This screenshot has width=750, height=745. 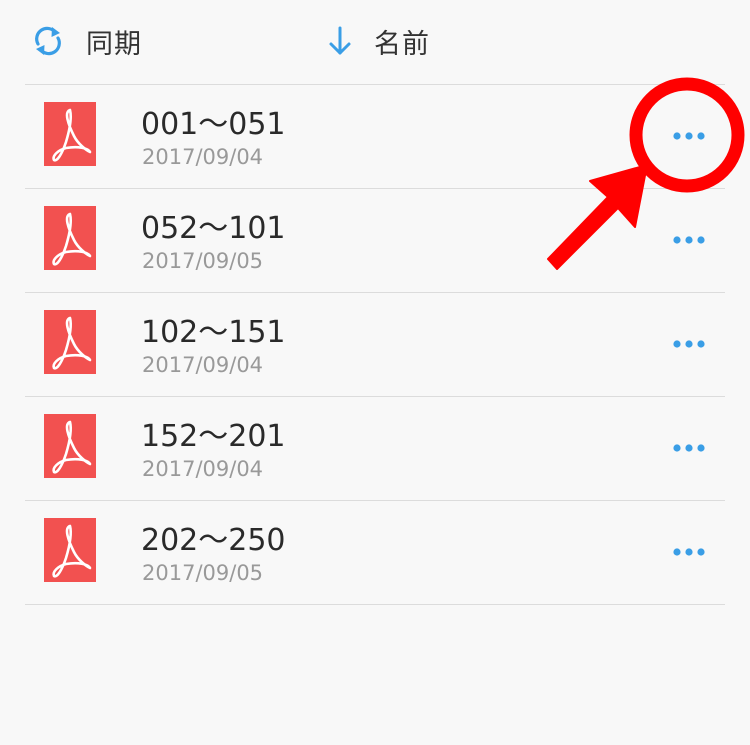 I want to click on sync-icon, so click(x=48, y=41).